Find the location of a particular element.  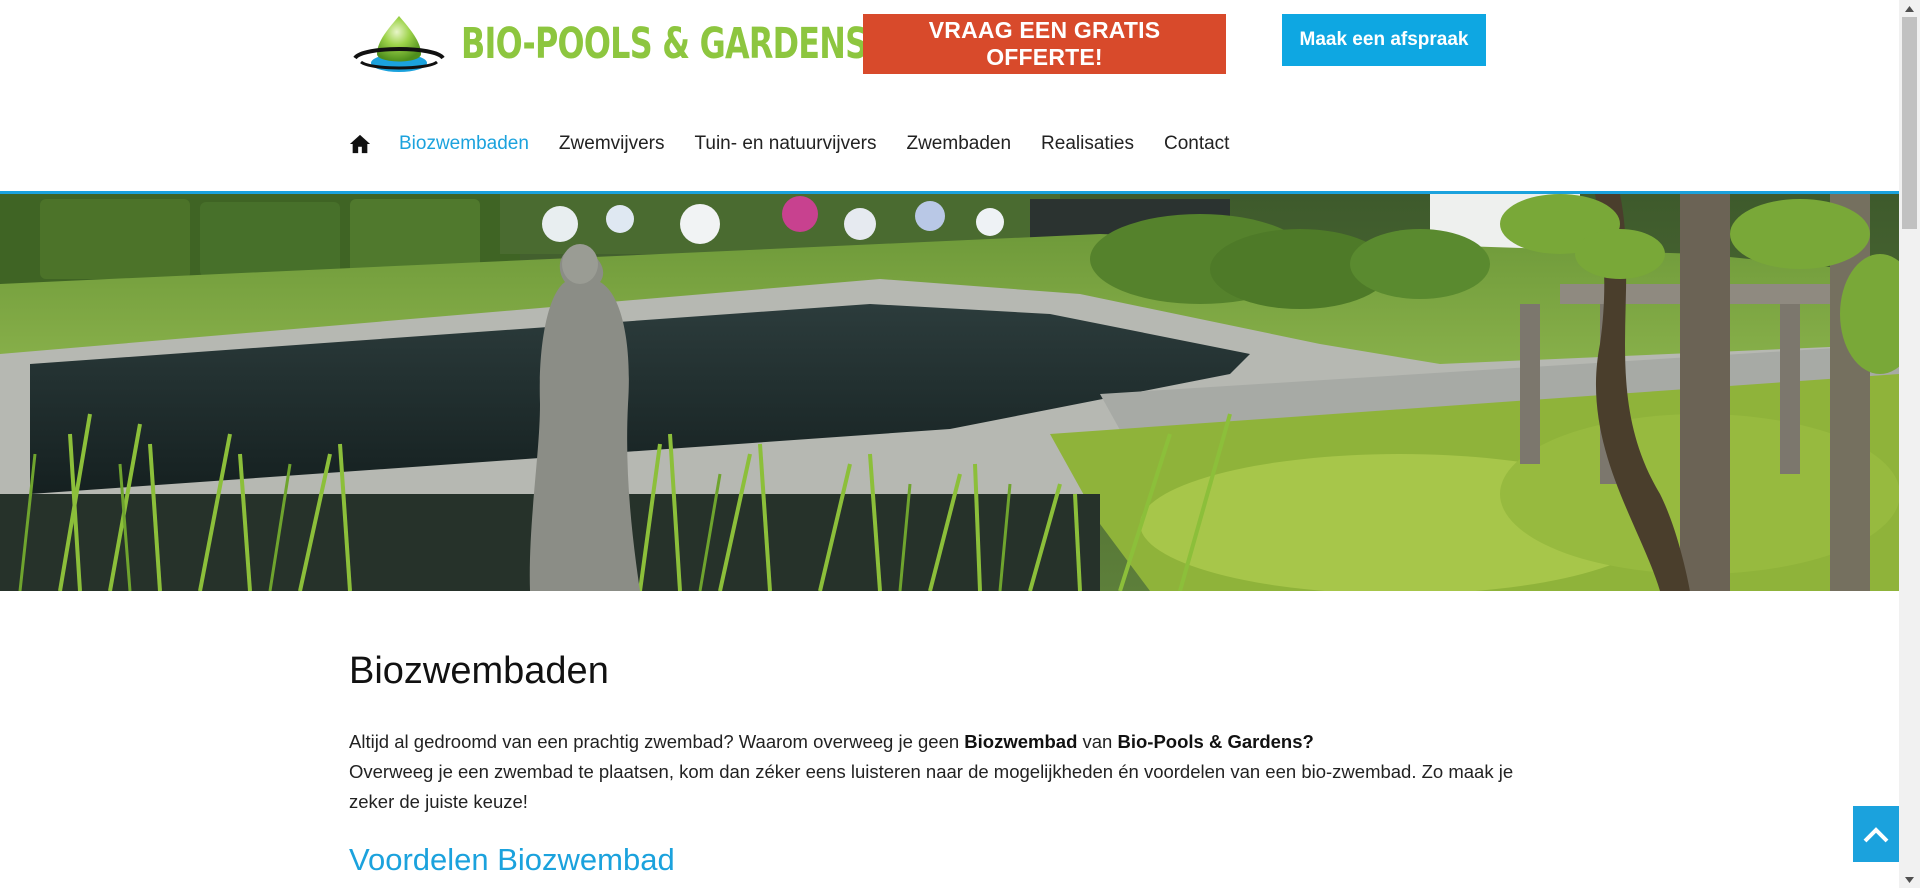

nav-item-contact: Contact is located at coordinates (1196, 144).